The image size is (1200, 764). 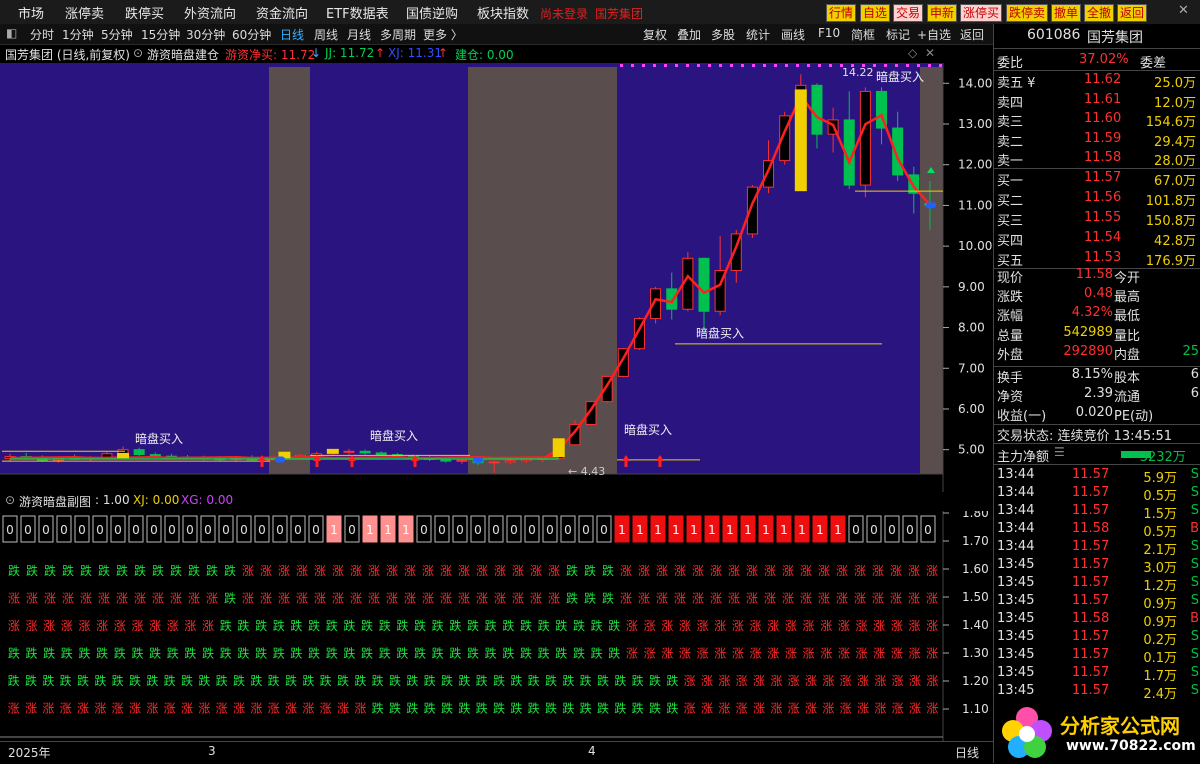 What do you see at coordinates (1059, 452) in the screenshot?
I see `list-icon: ☰` at bounding box center [1059, 452].